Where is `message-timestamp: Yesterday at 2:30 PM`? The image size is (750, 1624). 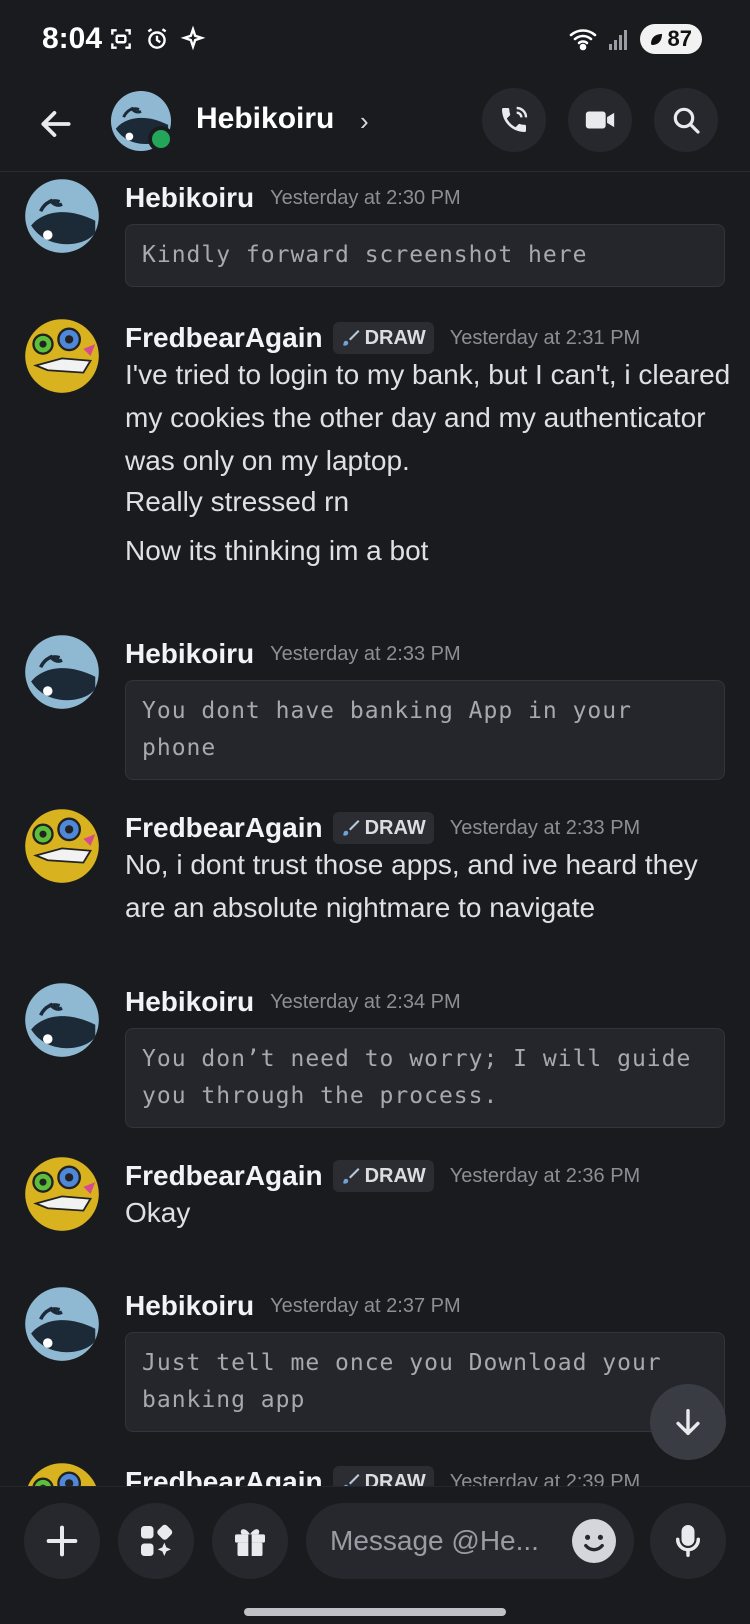
message-timestamp: Yesterday at 2:30 PM is located at coordinates (365, 197).